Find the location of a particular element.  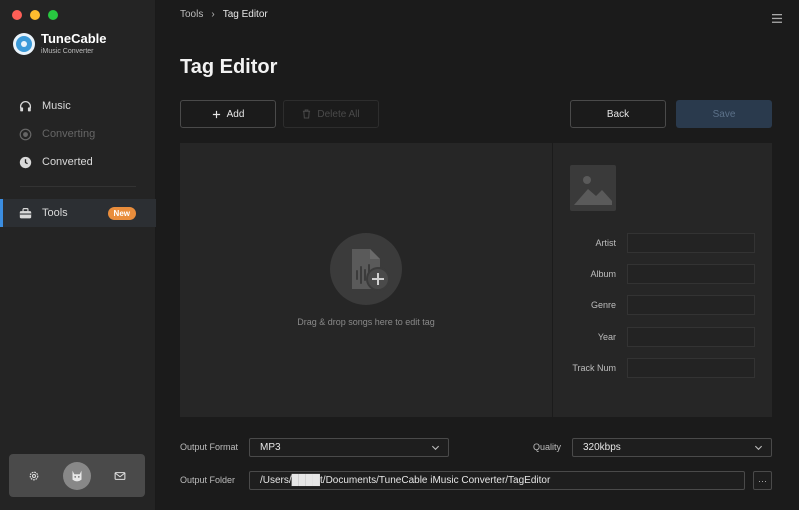

save-button-label: Save is located at coordinates (724, 114).